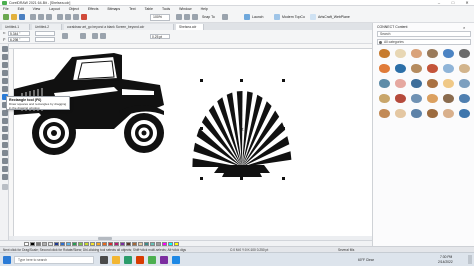 This screenshot has height=266, width=474. What do you see at coordinates (164, 260) in the screenshot?
I see `media-icon` at bounding box center [164, 260].